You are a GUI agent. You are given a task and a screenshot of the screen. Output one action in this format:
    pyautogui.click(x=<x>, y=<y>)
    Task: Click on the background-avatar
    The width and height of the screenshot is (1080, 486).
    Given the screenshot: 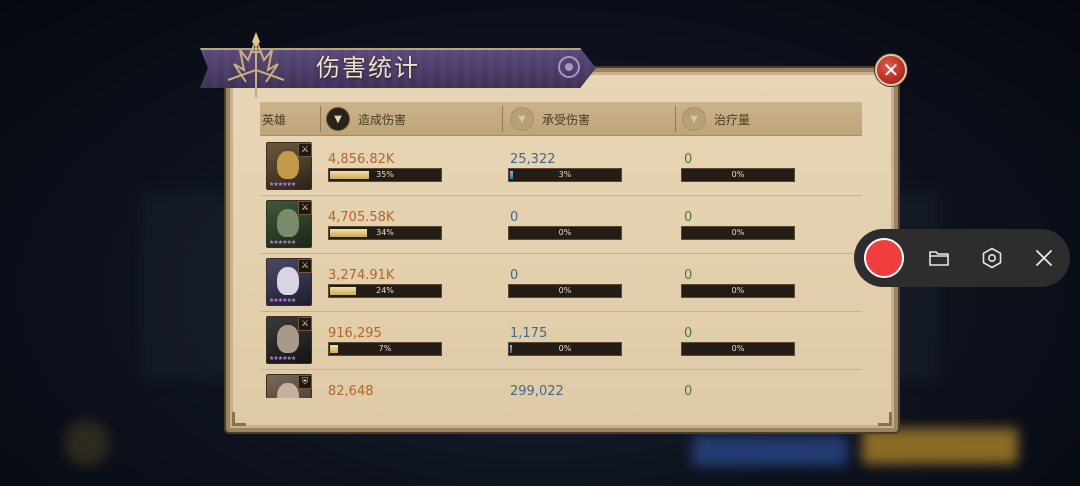 What is the action you would take?
    pyautogui.click(x=87, y=443)
    